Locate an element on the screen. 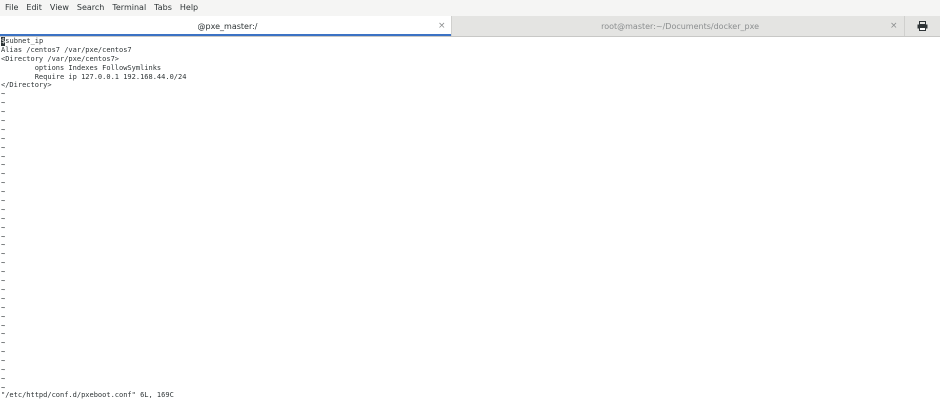 This screenshot has height=401, width=940. tab-title: @pxe_master:/ is located at coordinates (227, 26).